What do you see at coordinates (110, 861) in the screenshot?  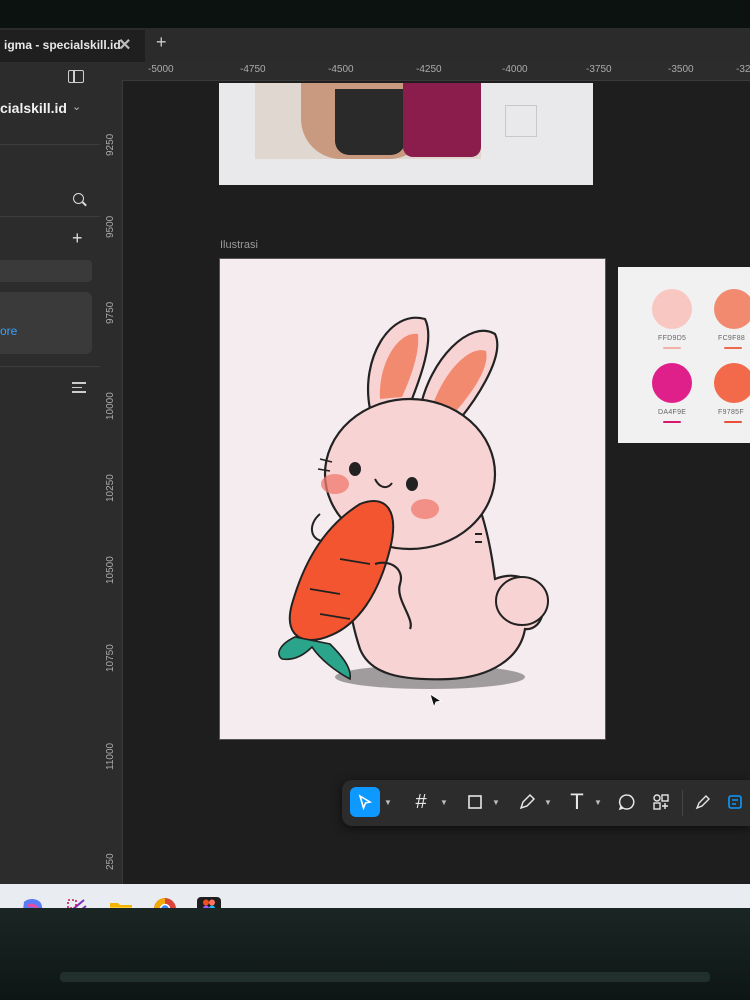 I see `ruler-tick: 250` at bounding box center [110, 861].